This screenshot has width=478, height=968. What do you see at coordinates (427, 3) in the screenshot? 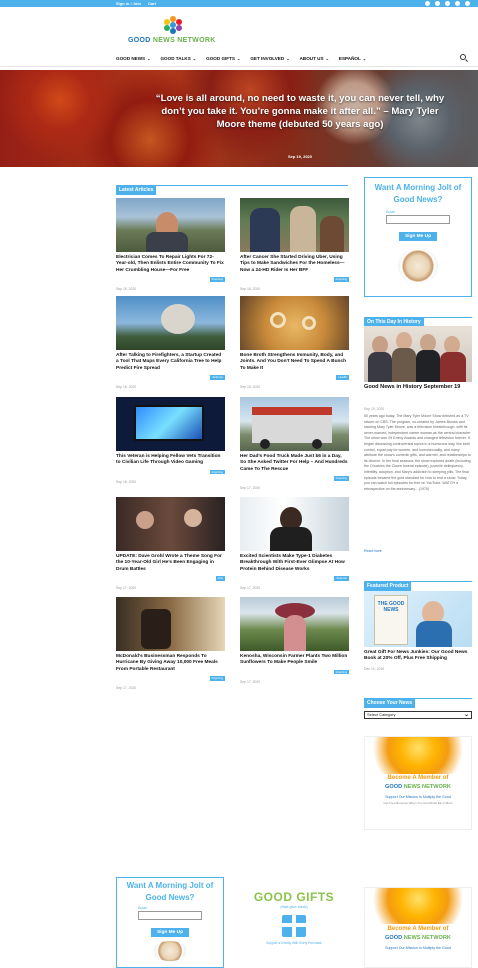
I see `facebook-icon` at bounding box center [427, 3].